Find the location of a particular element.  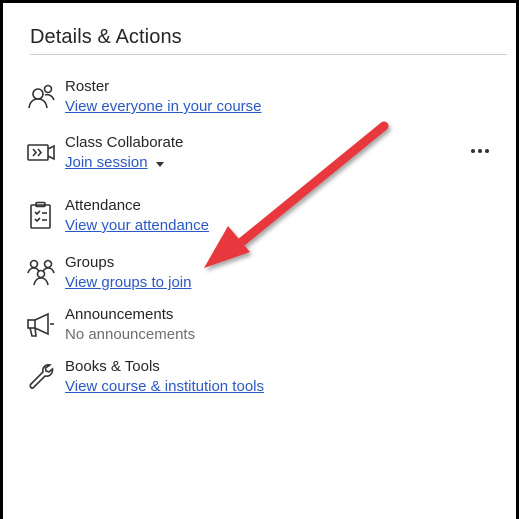

roster-item: Roster View everyone in your course is located at coordinates (236, 101).